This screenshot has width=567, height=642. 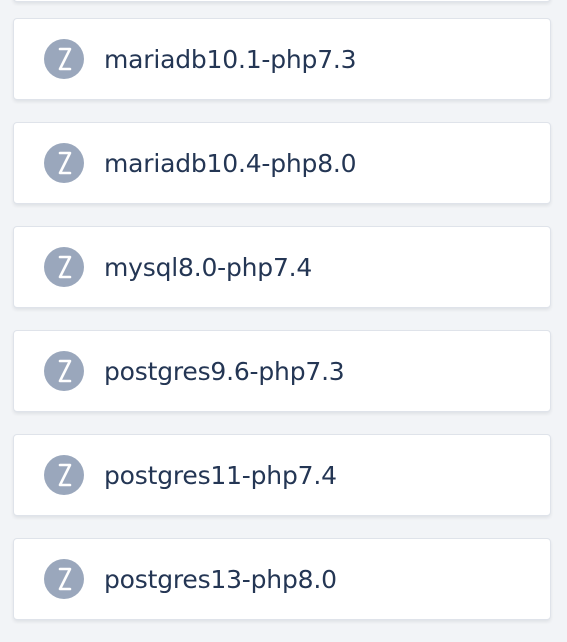 I want to click on list-item-mariadb10-4-php8-0: mariadb10.4-php8.0, so click(x=282, y=163).